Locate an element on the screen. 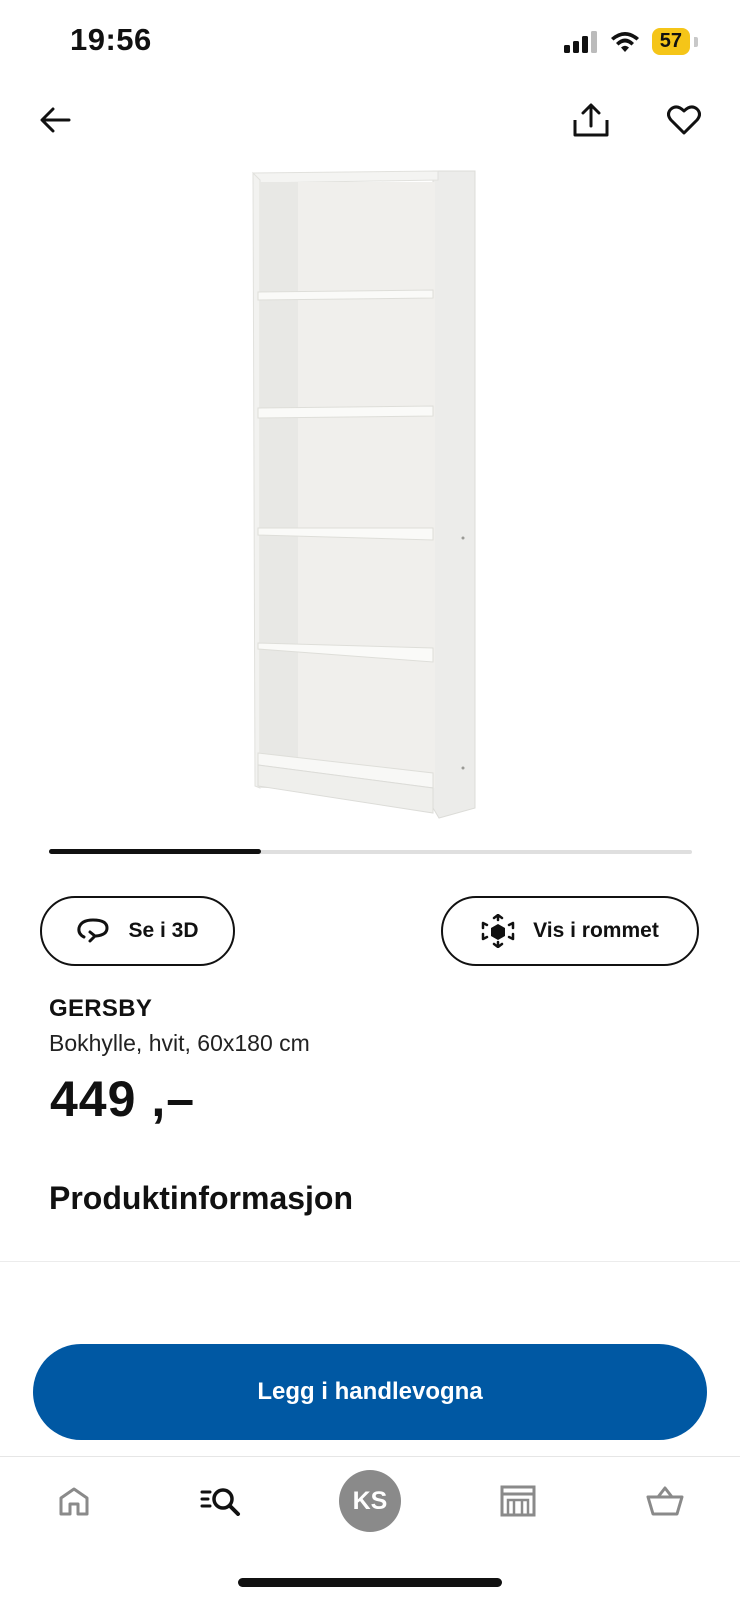 This screenshot has width=740, height=1600. section-divider is located at coordinates (370, 1261).